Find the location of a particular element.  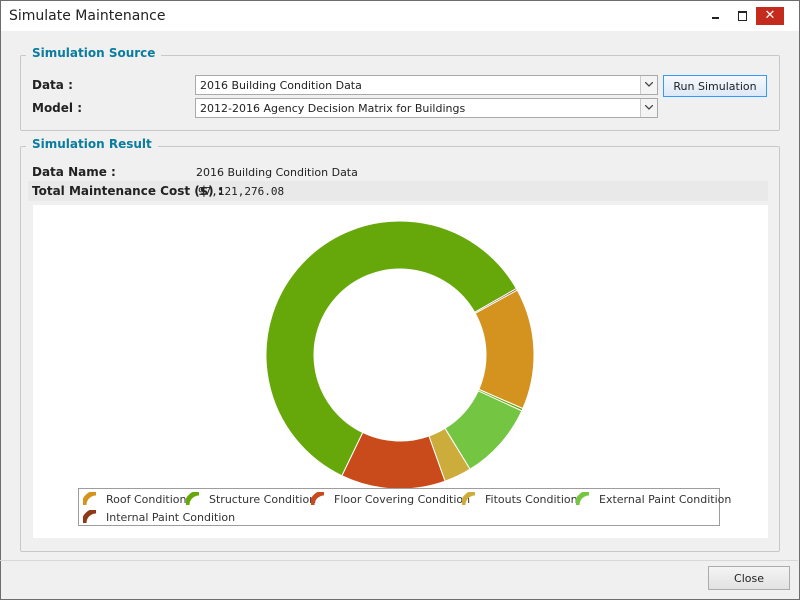

close-icon: ✕ is located at coordinates (770, 16).